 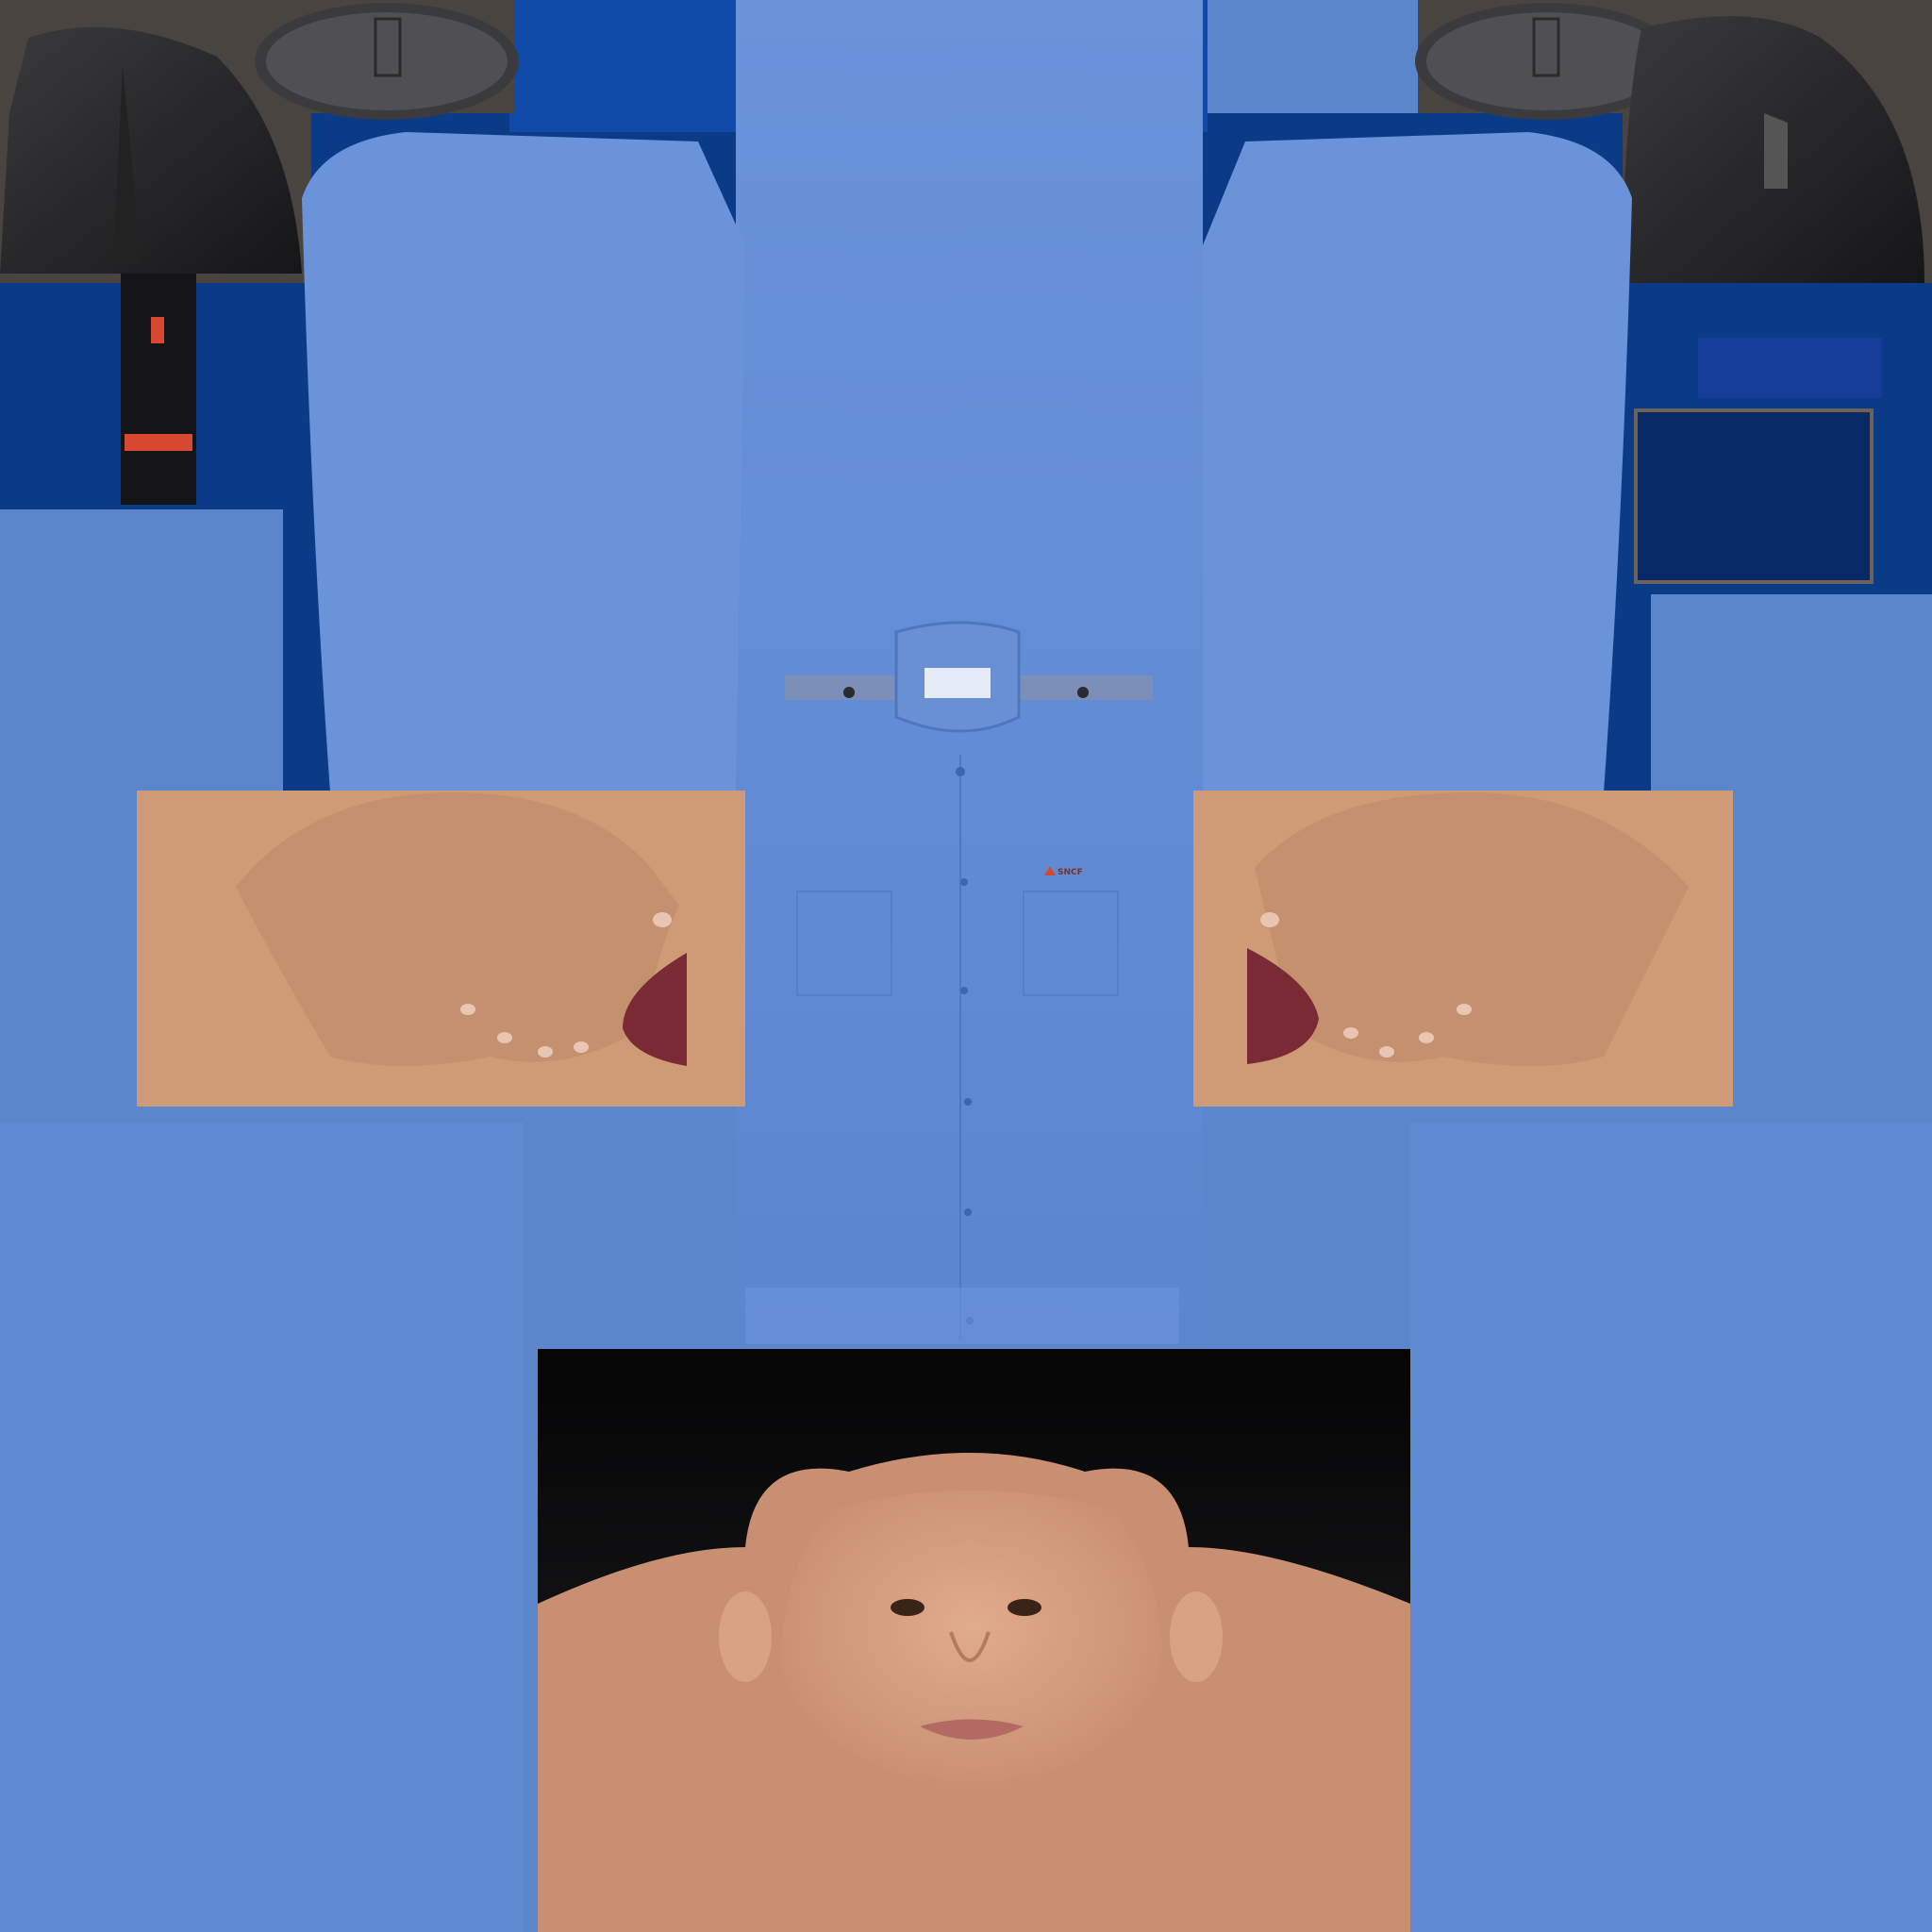 I want to click on navy-tag-frame, so click(x=1754, y=496).